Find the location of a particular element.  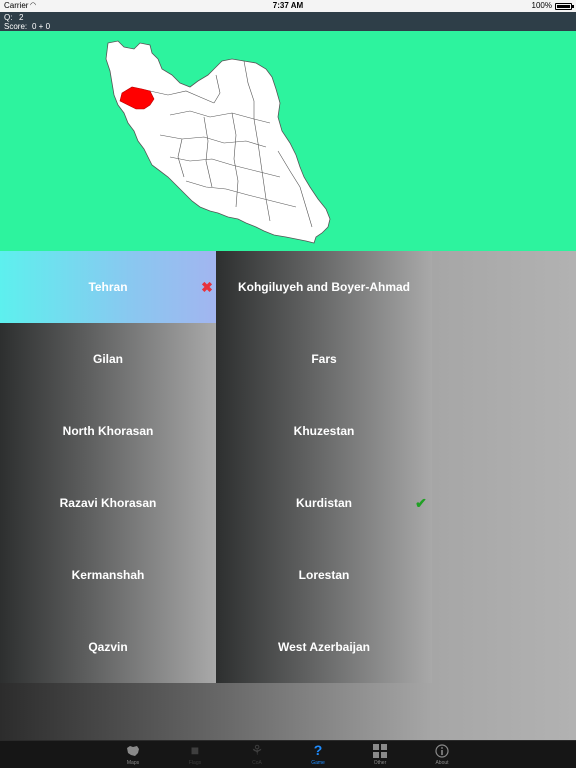

answer-button-tehran: Tehran ✖ is located at coordinates (108, 287).